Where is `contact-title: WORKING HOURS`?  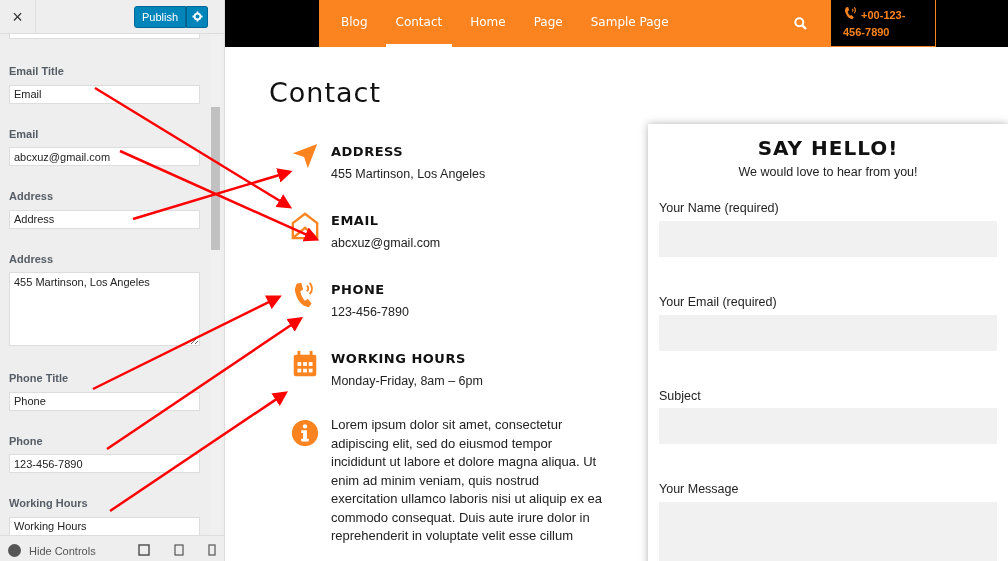
contact-title: WORKING HOURS is located at coordinates (399, 359).